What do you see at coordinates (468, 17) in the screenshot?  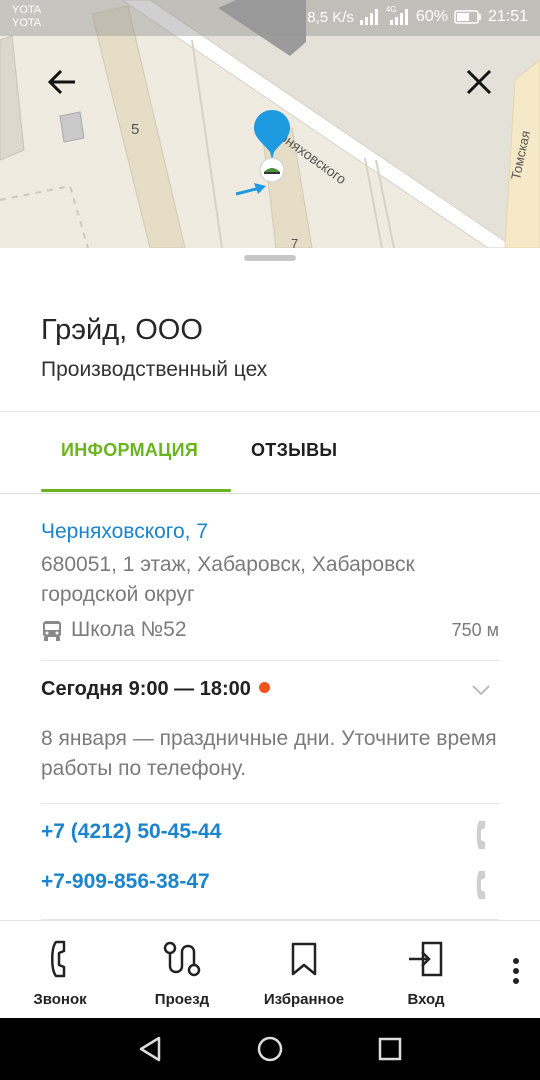 I see `battery-icon` at bounding box center [468, 17].